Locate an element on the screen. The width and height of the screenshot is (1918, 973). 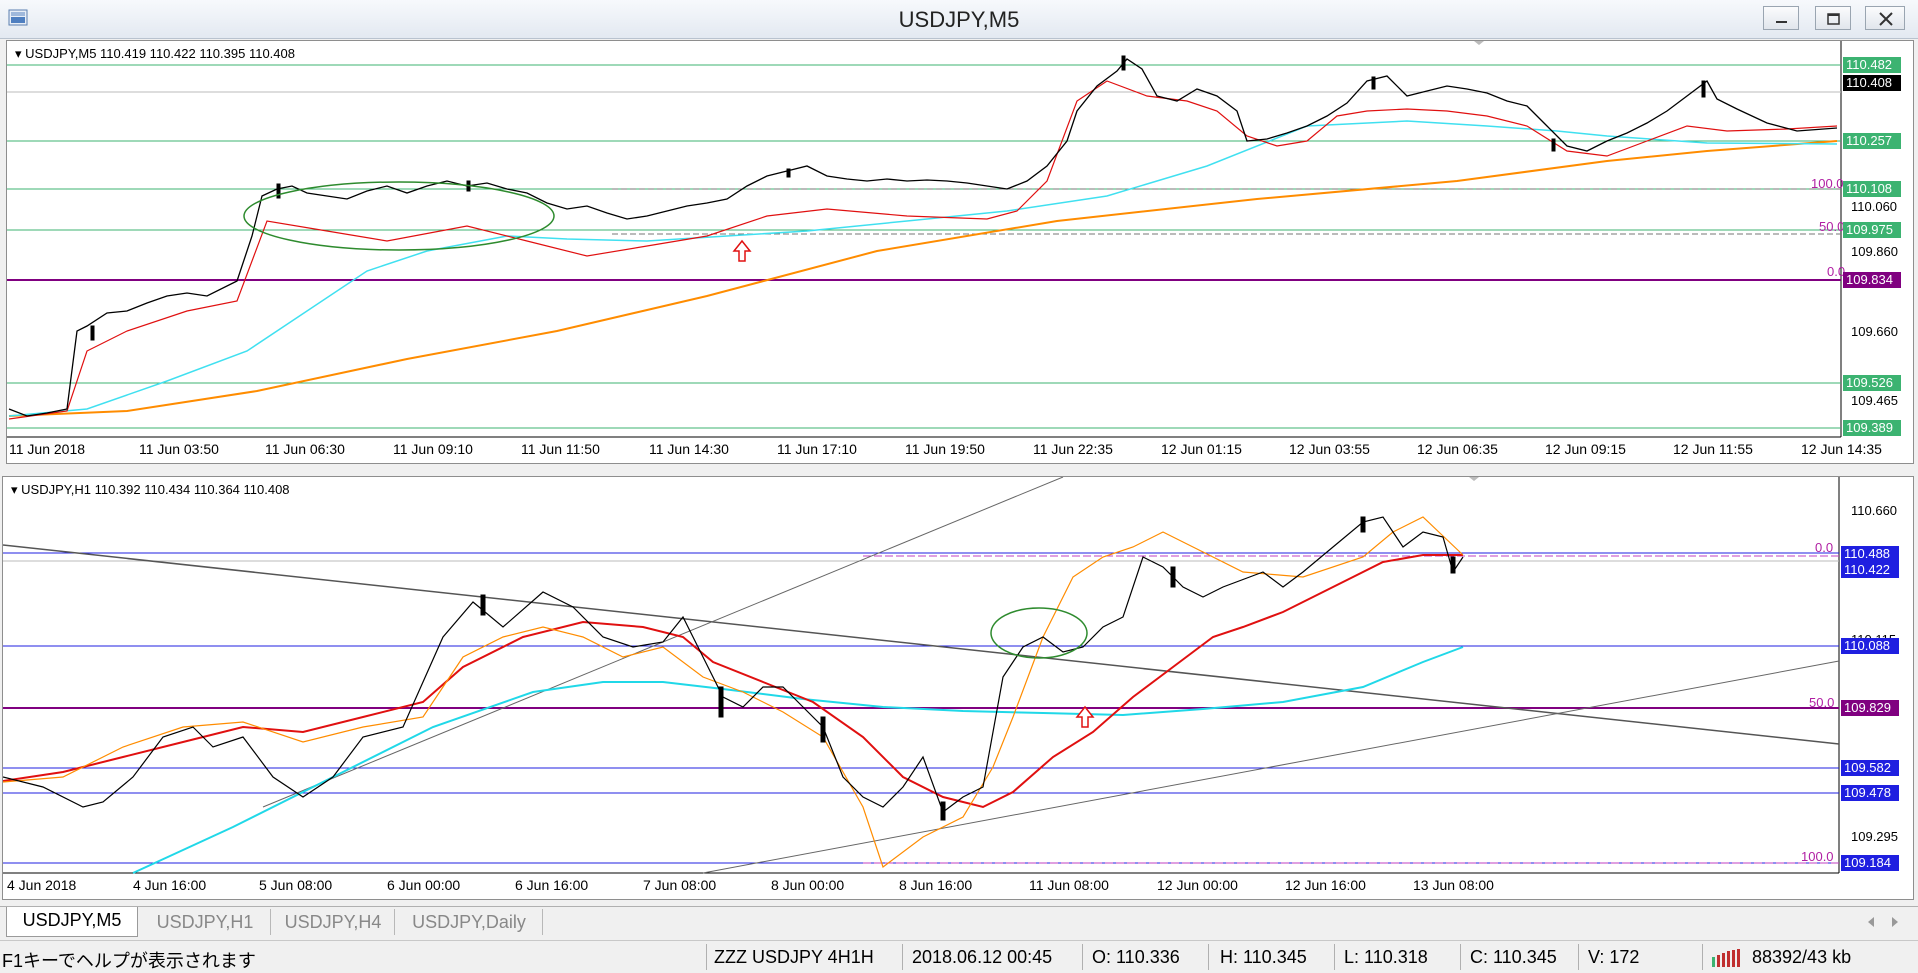
x-label: 11 Jun 17:10 is located at coordinates (817, 449).